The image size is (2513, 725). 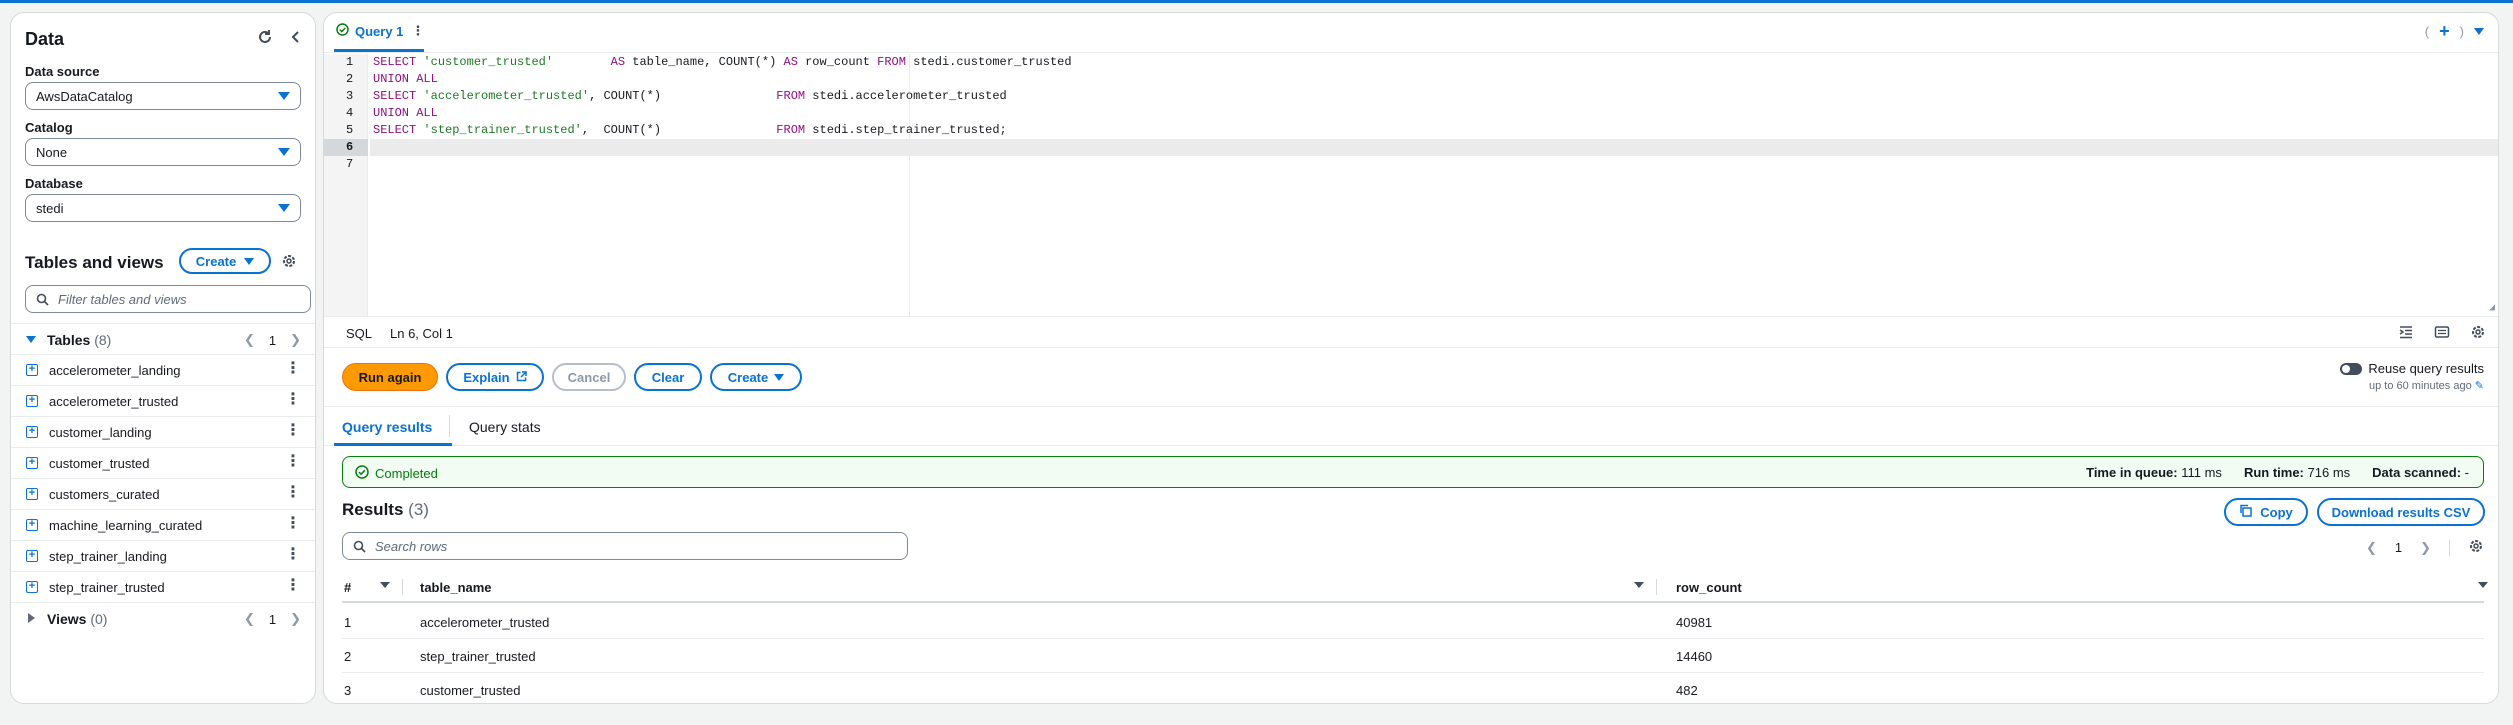 I want to click on collapsed-caret-icon, so click(x=31, y=618).